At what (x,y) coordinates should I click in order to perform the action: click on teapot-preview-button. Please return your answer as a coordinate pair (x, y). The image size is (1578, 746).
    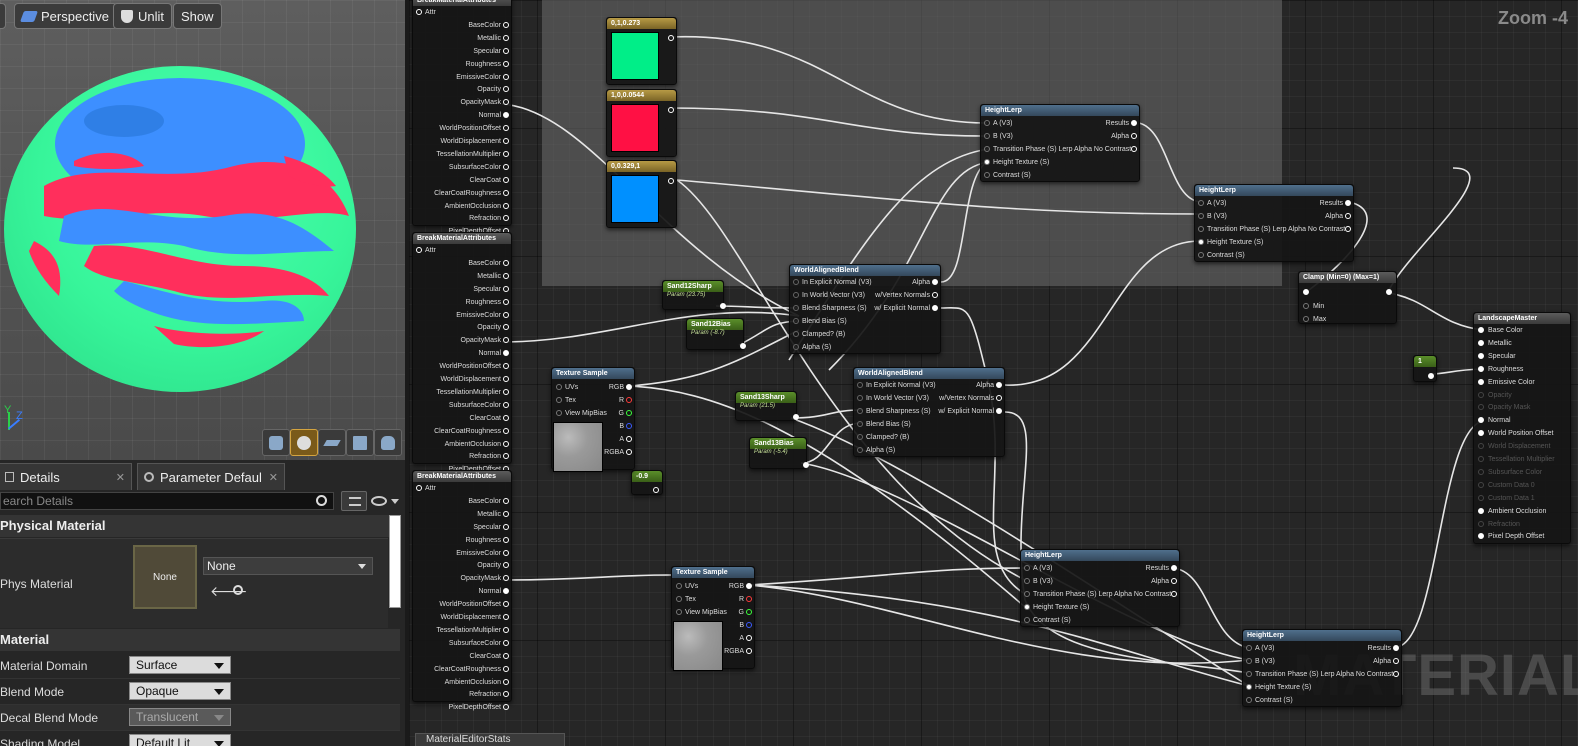
    Looking at the image, I should click on (388, 442).